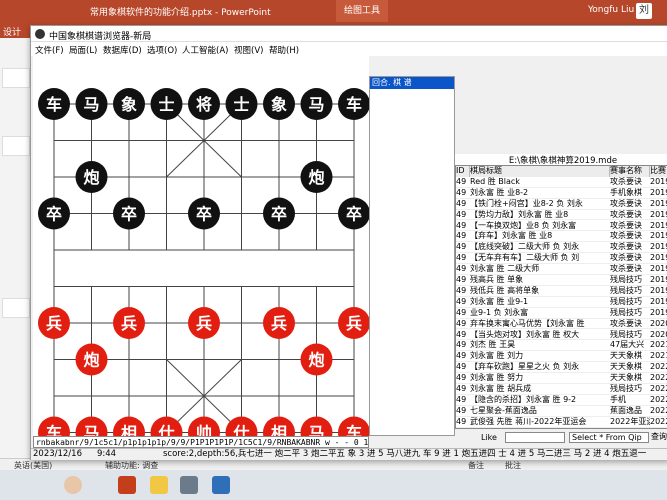 This screenshot has width=667, height=500. What do you see at coordinates (16, 248) in the screenshot?
I see `slide-thumbnail-pane` at bounding box center [16, 248].